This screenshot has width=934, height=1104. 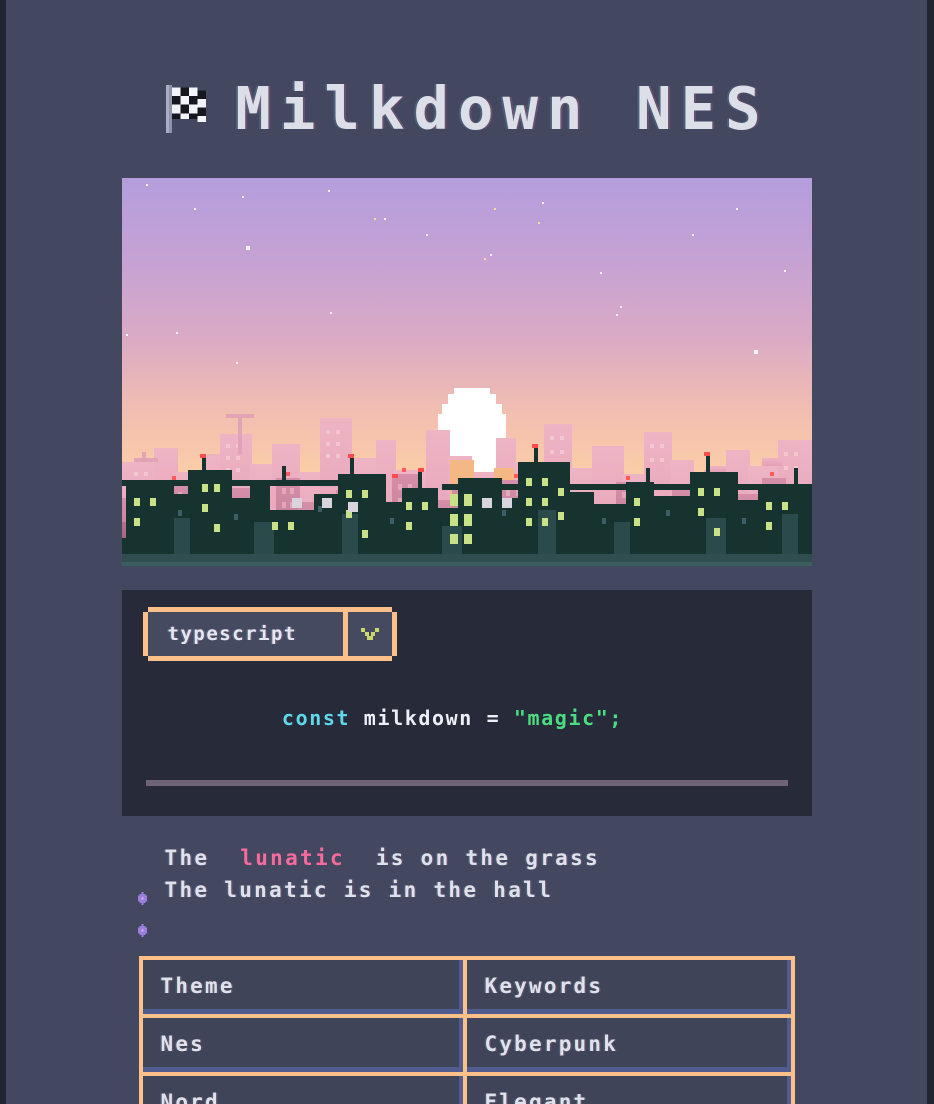 I want to click on table-row: Nes Cyberpunk, so click(x=466, y=1047).